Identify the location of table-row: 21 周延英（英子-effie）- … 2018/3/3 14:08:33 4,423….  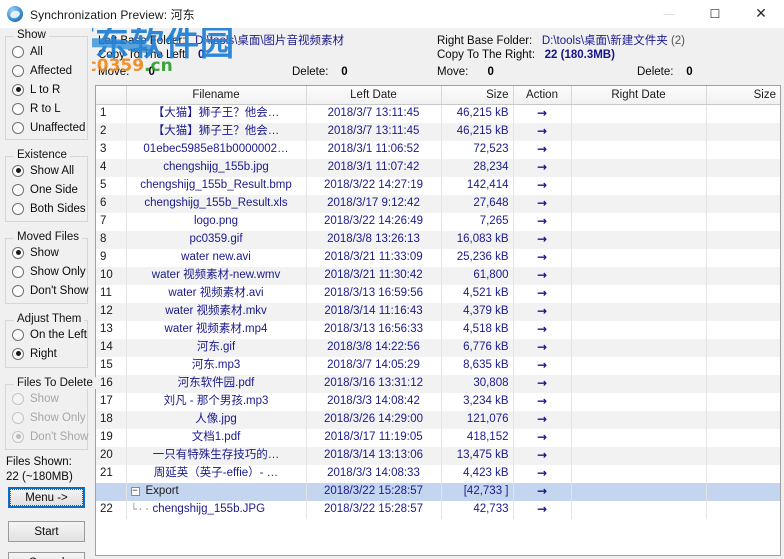
(438, 473).